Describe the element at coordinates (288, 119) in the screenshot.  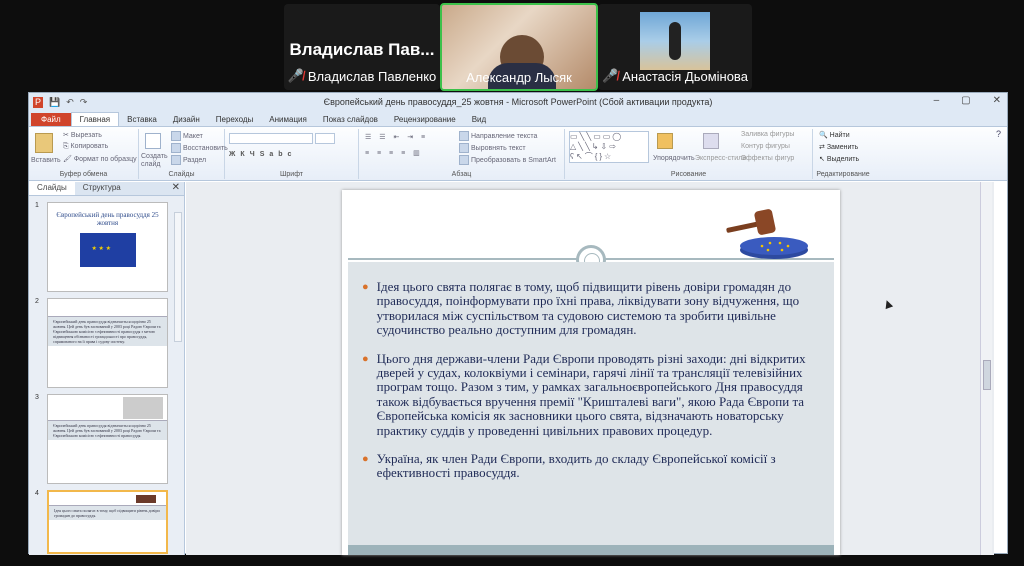
I see `tab-animation: Анимация` at that location.